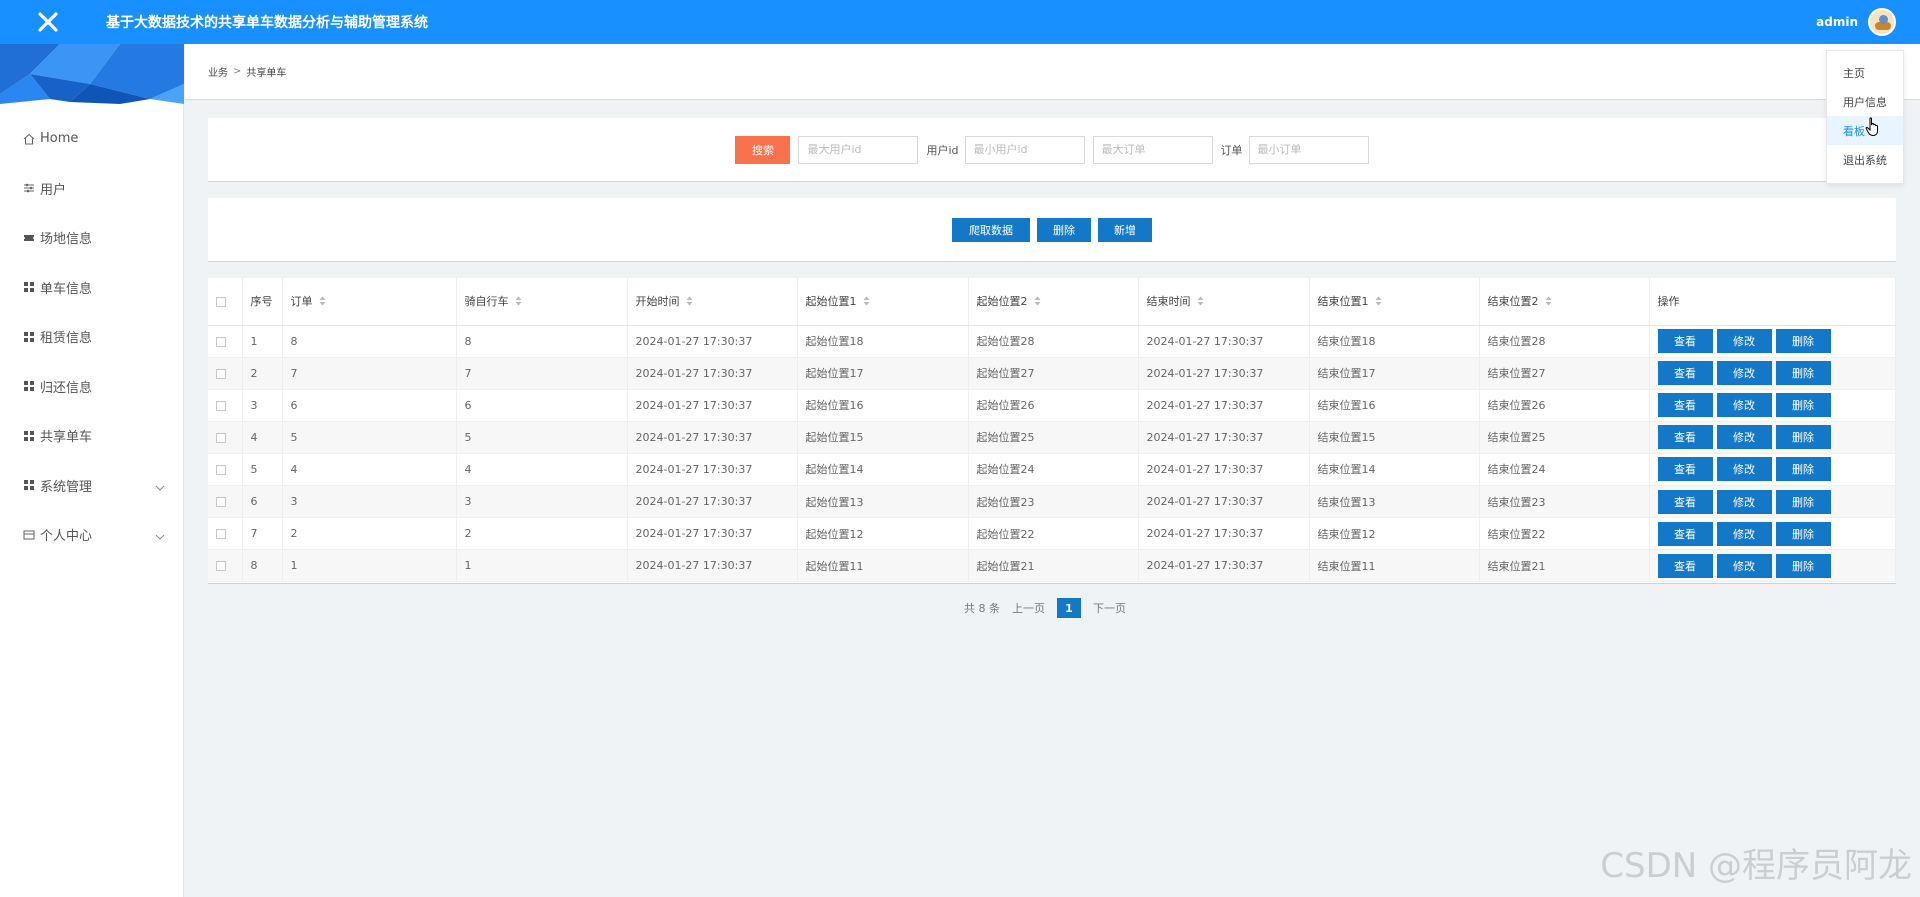  Describe the element at coordinates (1069, 608) in the screenshot. I see `current-page-button: 1` at that location.